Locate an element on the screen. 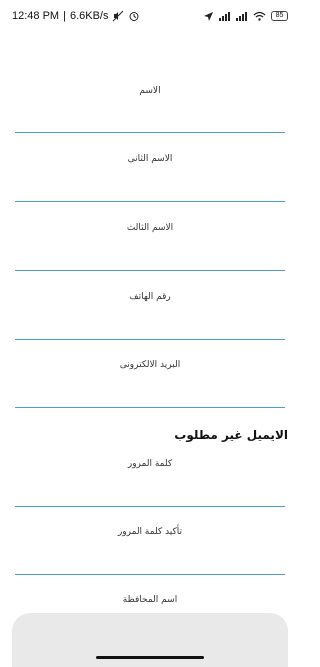  status-right: 85 is located at coordinates (245, 16).